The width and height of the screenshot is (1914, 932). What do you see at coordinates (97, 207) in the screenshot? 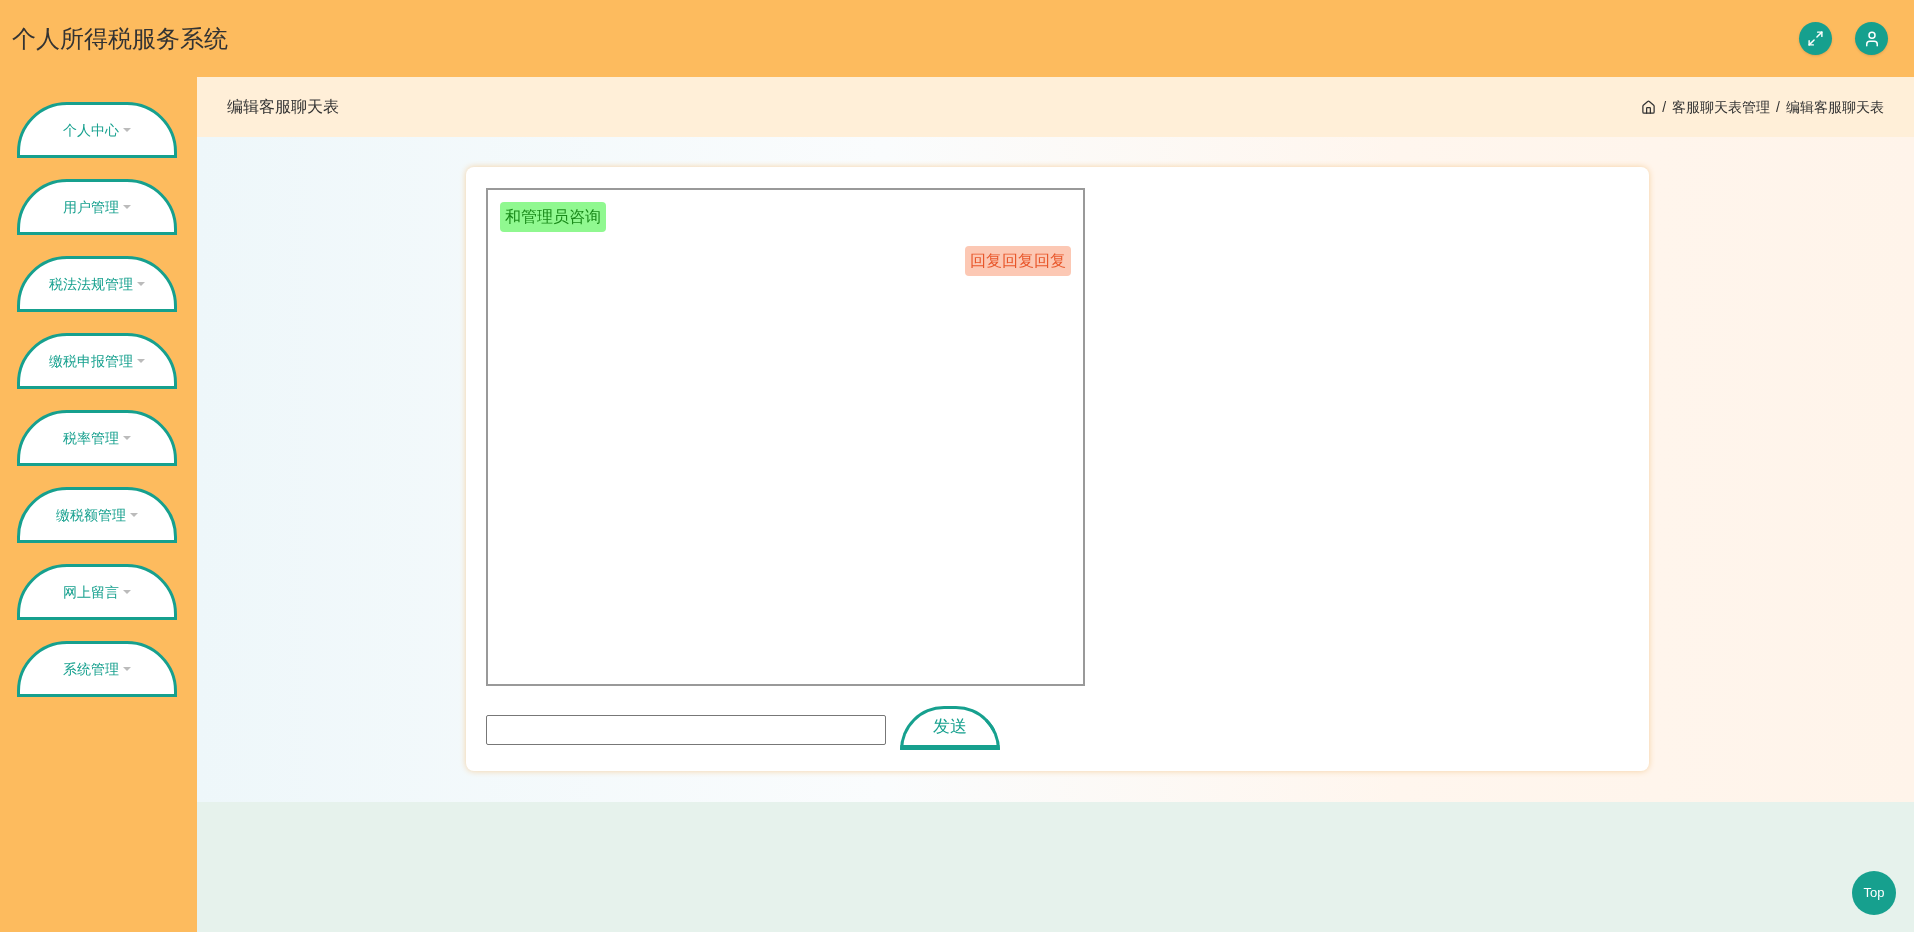
I see `sidebar-menu-item: 用户管理` at bounding box center [97, 207].